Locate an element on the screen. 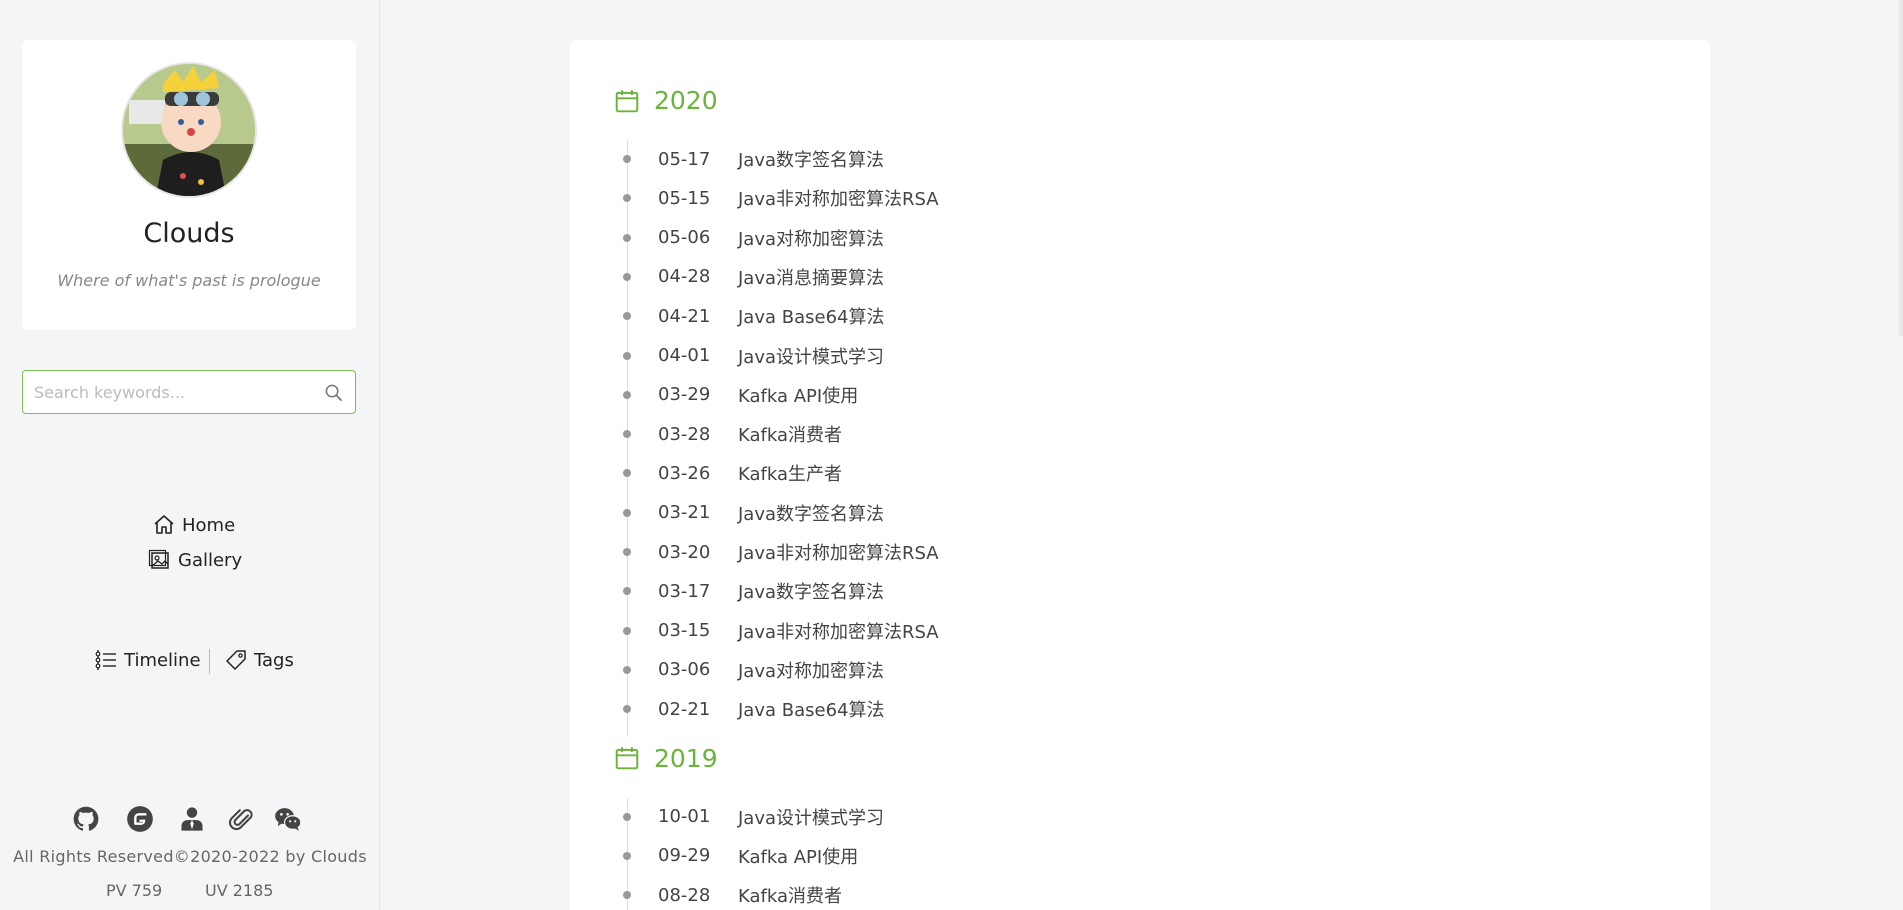  site-motto: Where of what's past is prologue is located at coordinates (189, 280).